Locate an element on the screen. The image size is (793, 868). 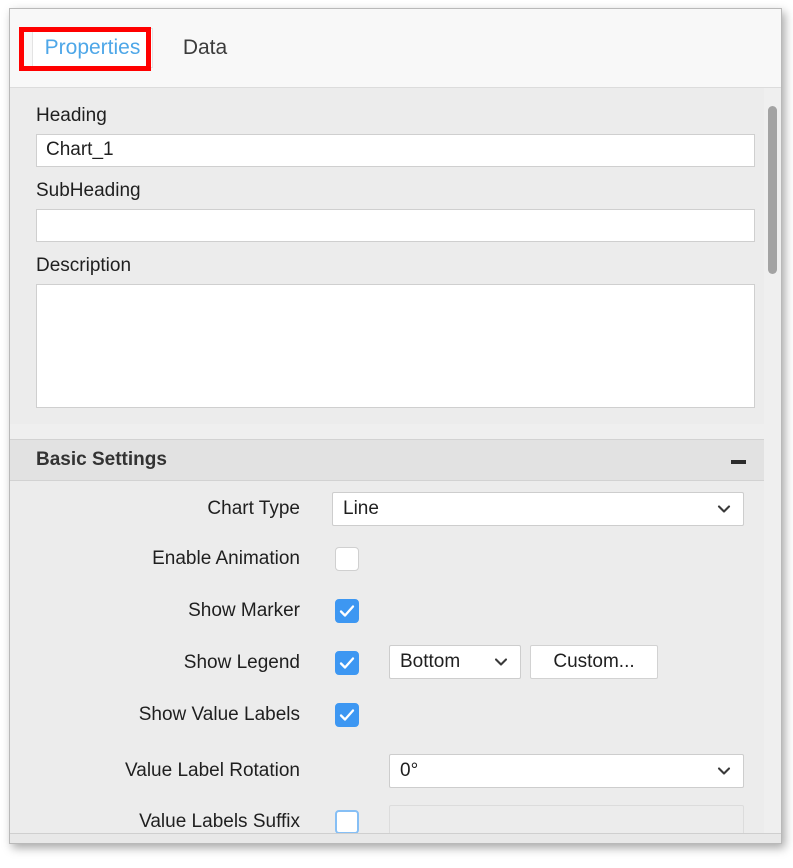
row-value-label-rotation: Value Label Rotation 0° is located at coordinates (387, 772).